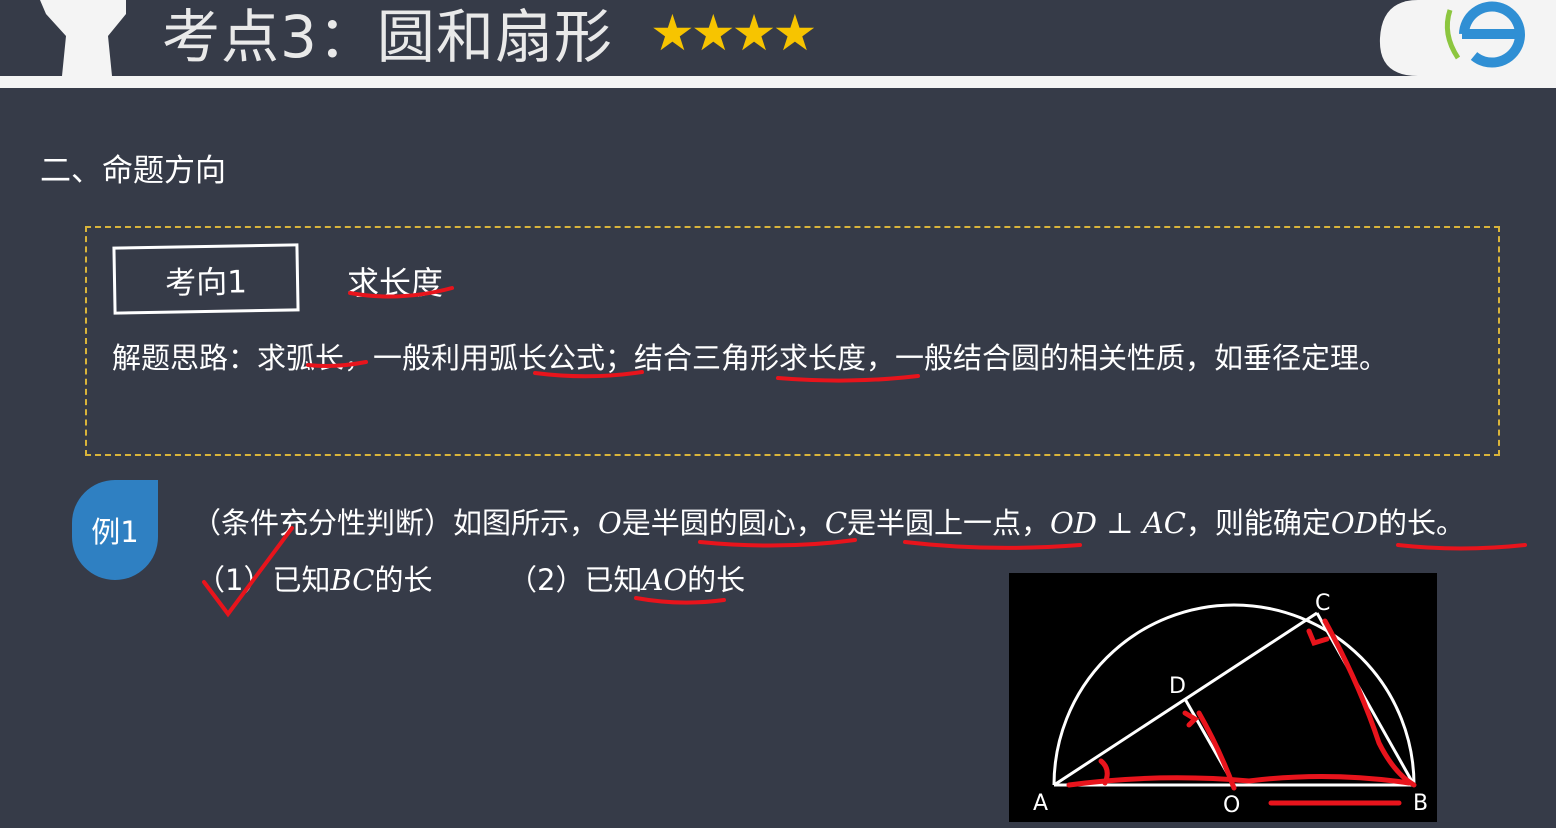 This screenshot has height=828, width=1556. Describe the element at coordinates (778, 82) in the screenshot. I see `header-divider` at that location.